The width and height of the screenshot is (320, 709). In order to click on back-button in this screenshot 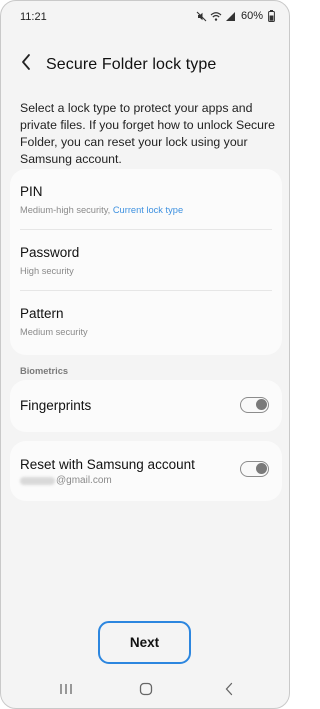, I will do `click(26, 64)`.